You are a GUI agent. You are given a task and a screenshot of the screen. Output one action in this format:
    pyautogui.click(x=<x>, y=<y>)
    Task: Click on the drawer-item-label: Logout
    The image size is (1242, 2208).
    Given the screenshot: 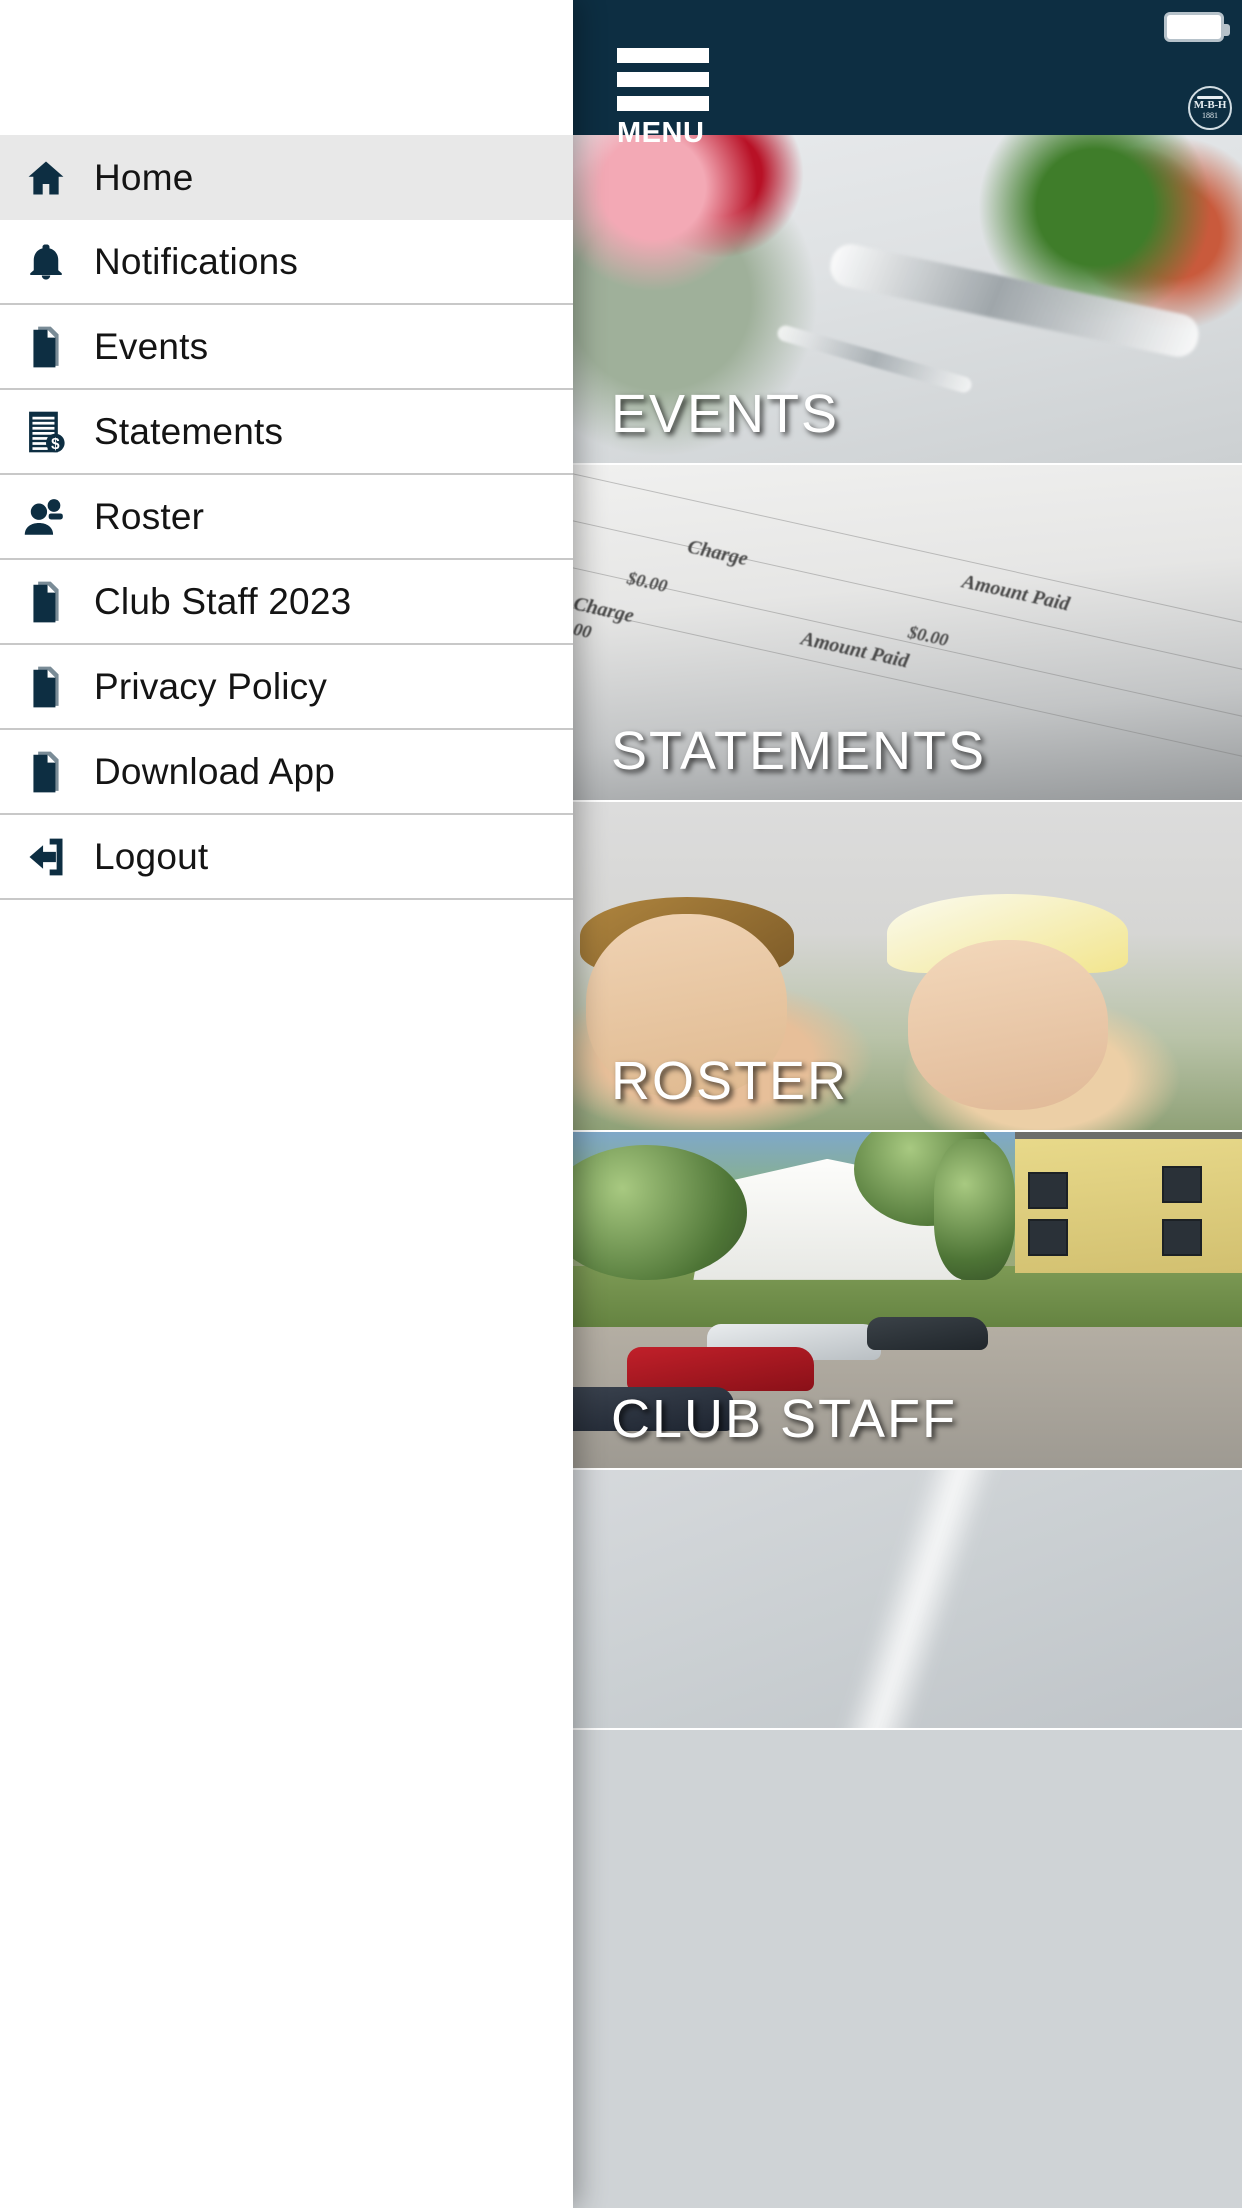 What is the action you would take?
    pyautogui.click(x=151, y=856)
    